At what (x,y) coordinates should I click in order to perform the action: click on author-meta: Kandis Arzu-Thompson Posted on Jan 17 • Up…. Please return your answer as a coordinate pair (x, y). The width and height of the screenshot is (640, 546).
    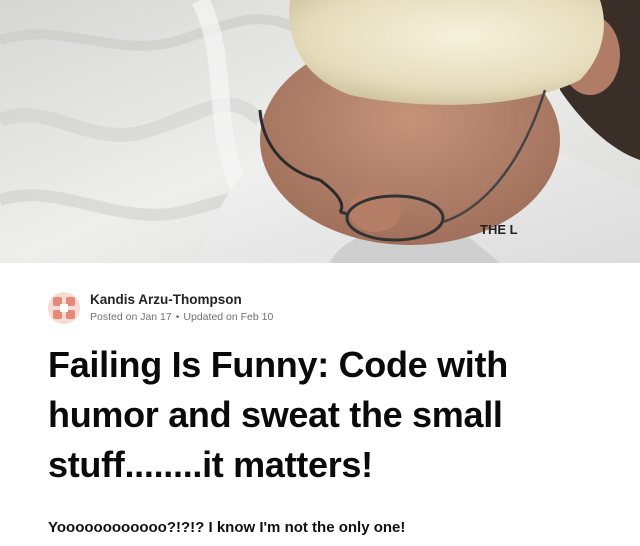
    Looking at the image, I should click on (181, 308).